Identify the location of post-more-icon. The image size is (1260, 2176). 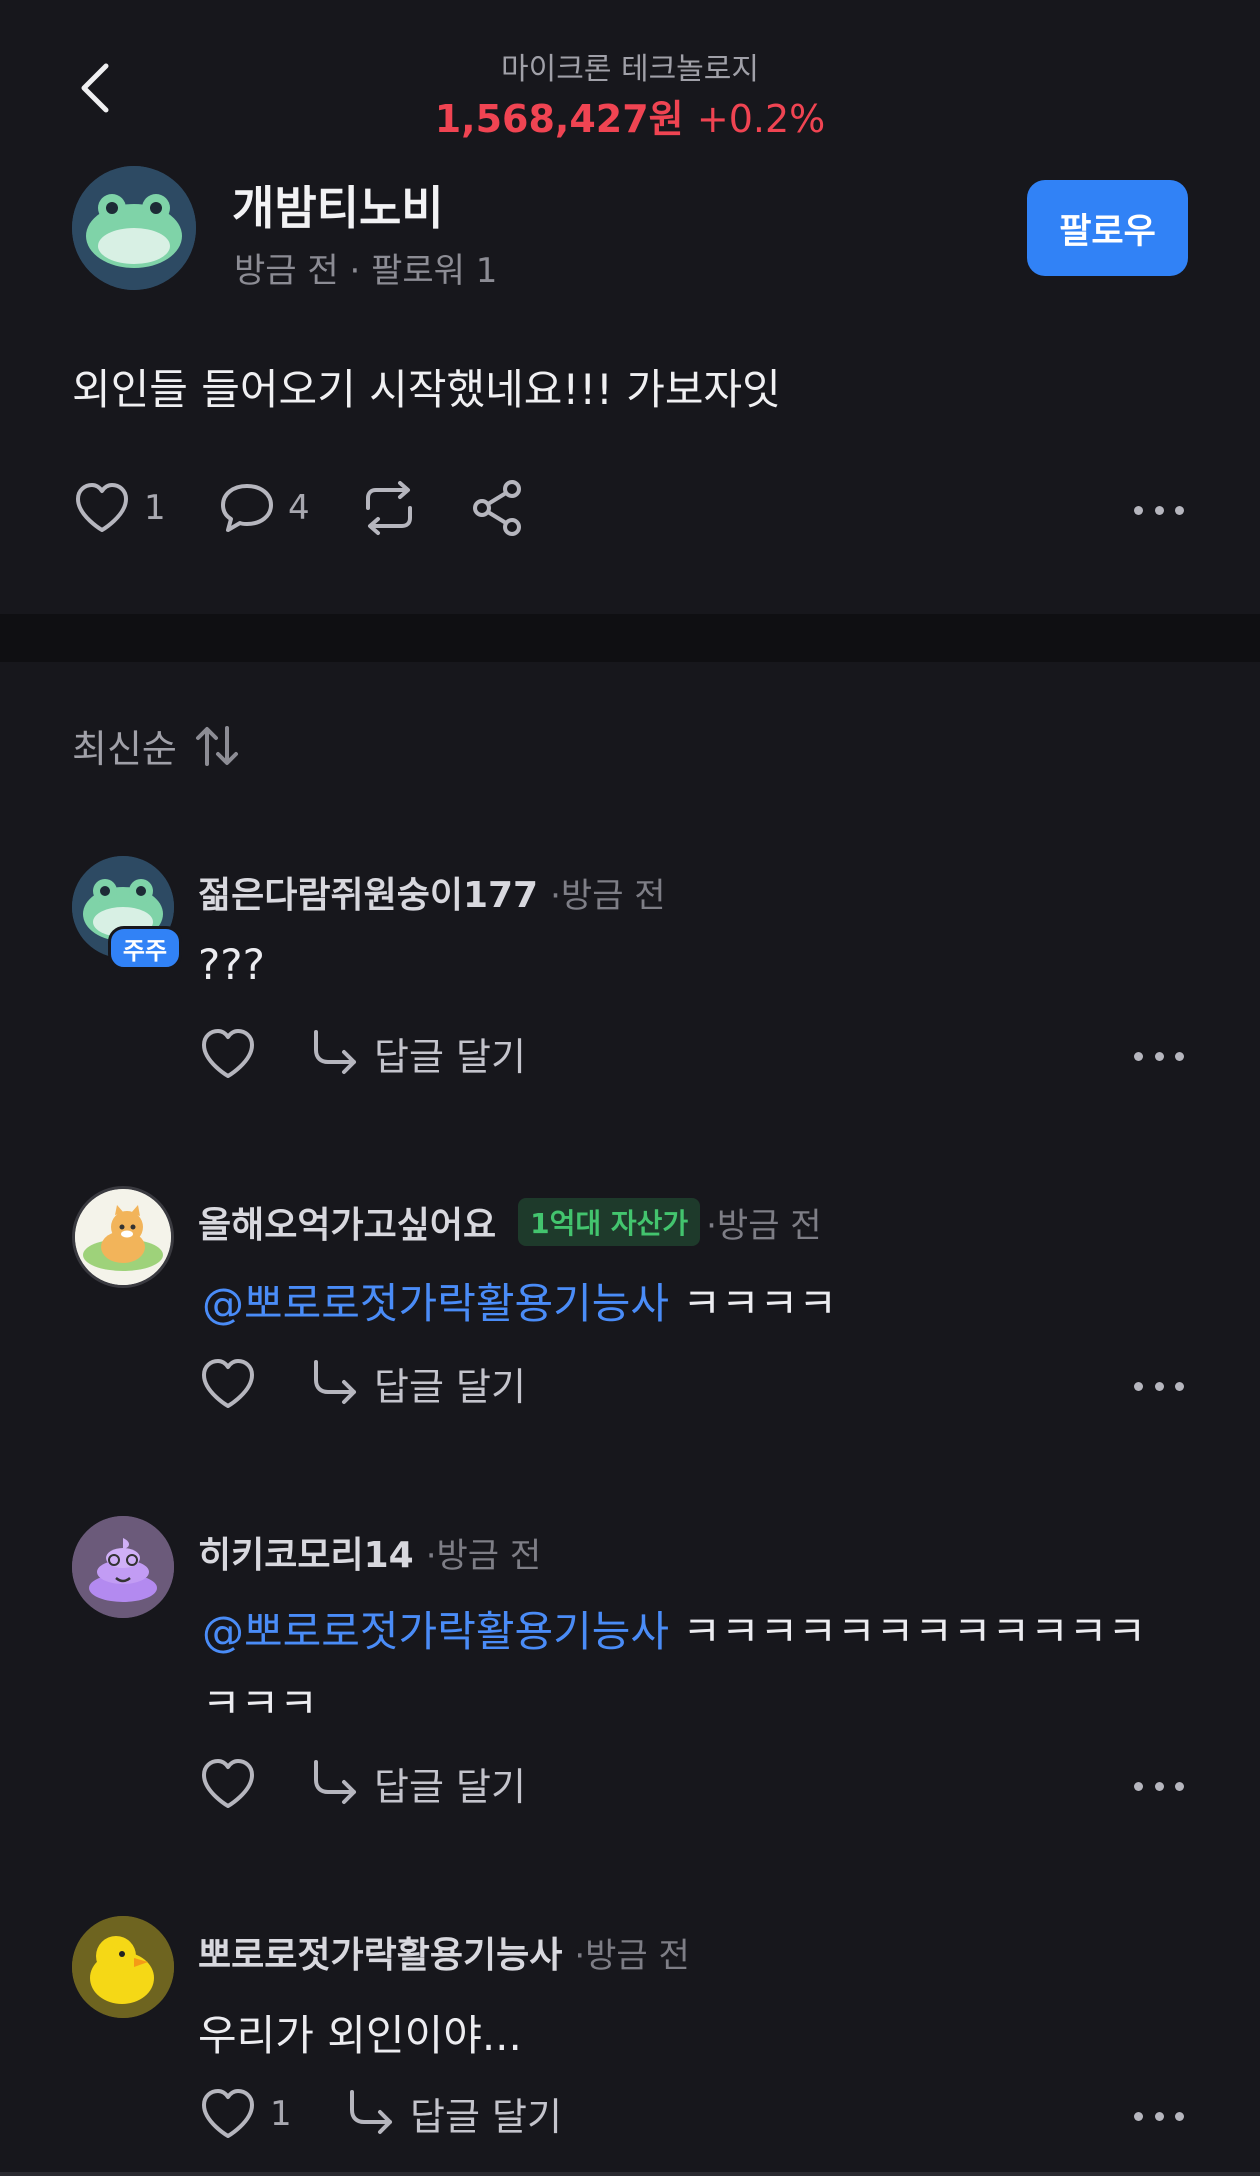
(1159, 510).